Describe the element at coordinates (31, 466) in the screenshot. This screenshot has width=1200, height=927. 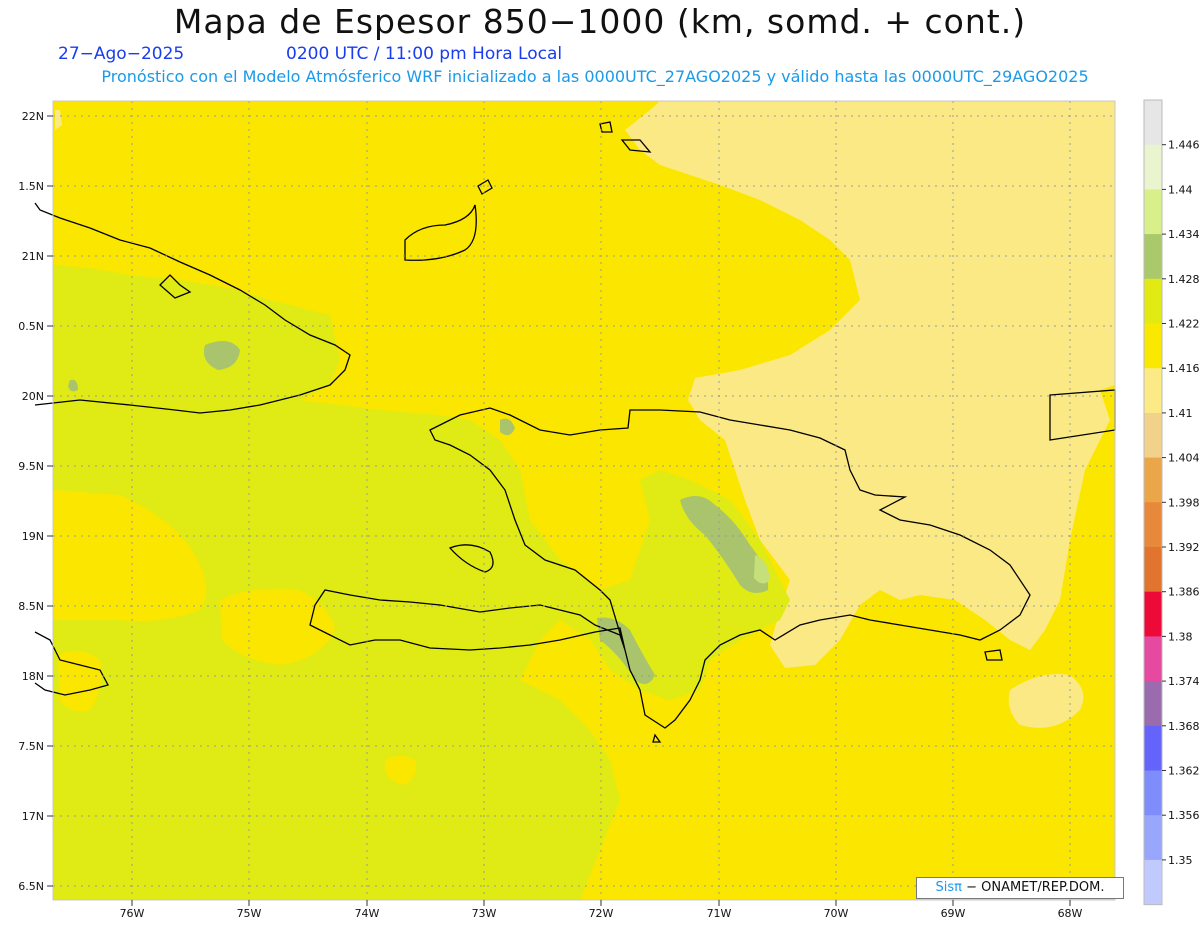
I see `lat-label: 9.5N` at that location.